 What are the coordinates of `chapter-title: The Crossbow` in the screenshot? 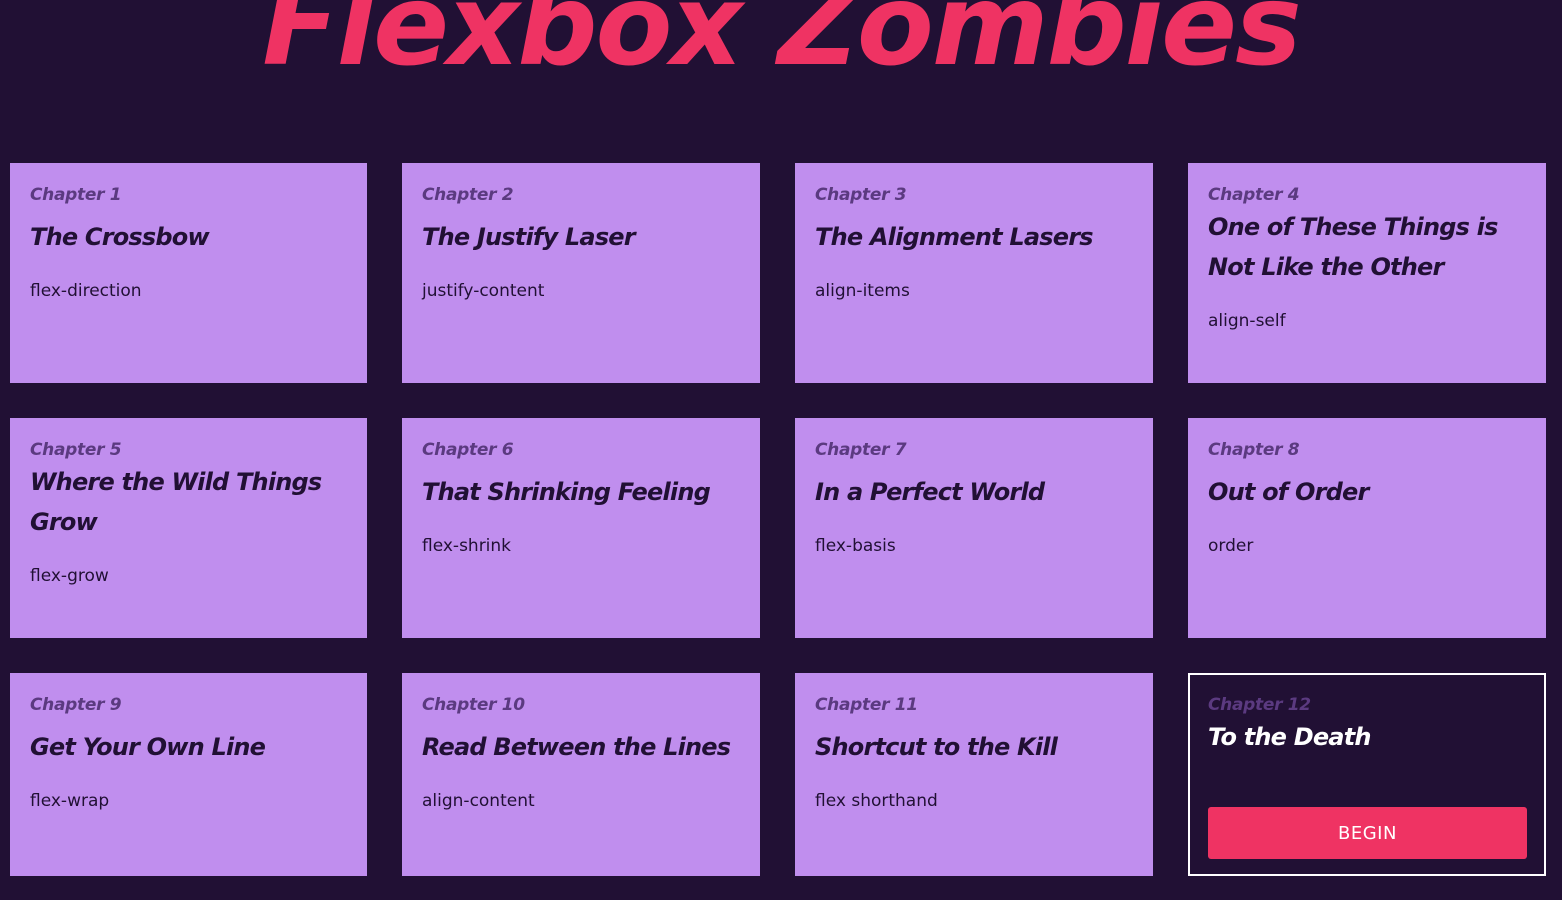 It's located at (120, 237).